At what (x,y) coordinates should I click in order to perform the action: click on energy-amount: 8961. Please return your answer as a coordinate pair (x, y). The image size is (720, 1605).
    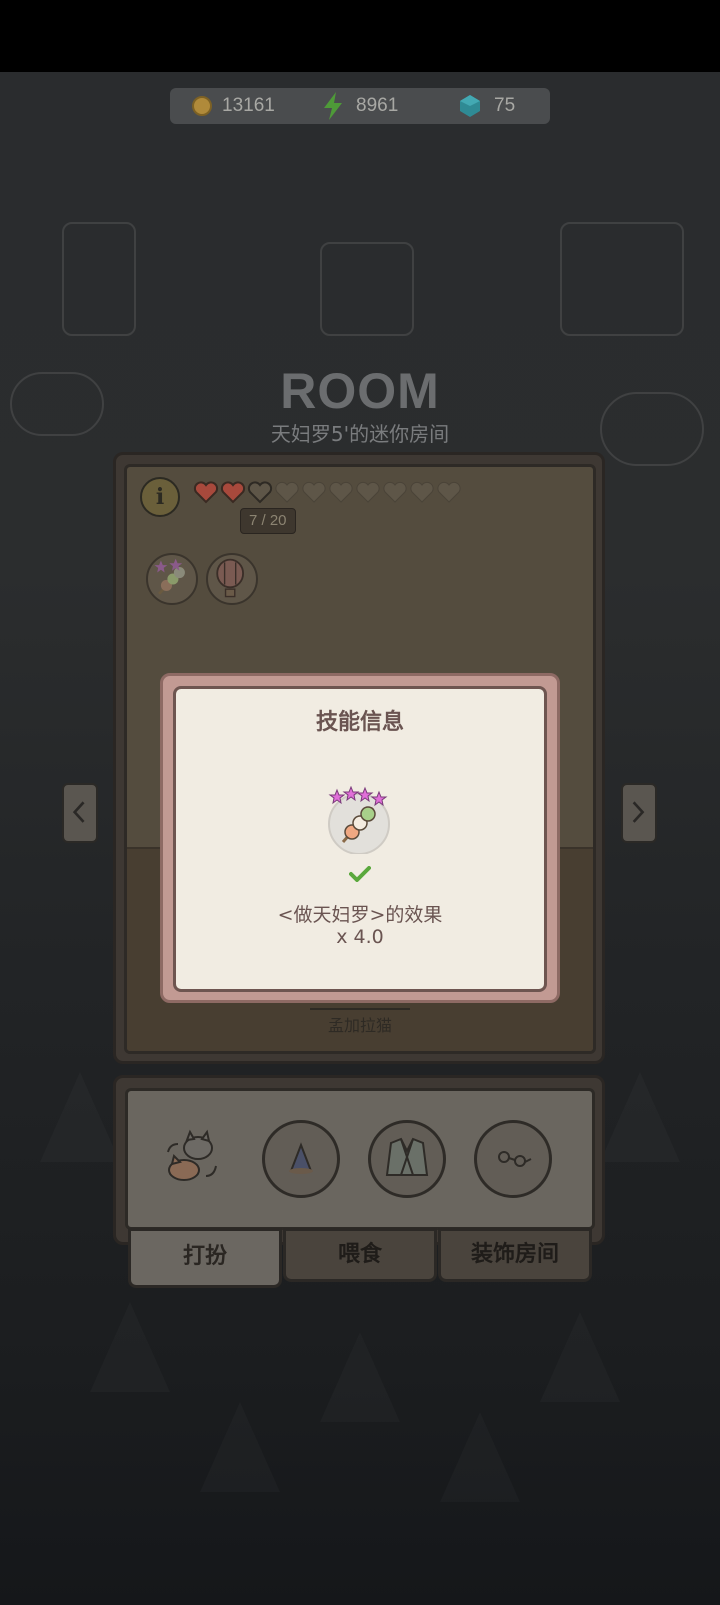
    Looking at the image, I should click on (377, 105).